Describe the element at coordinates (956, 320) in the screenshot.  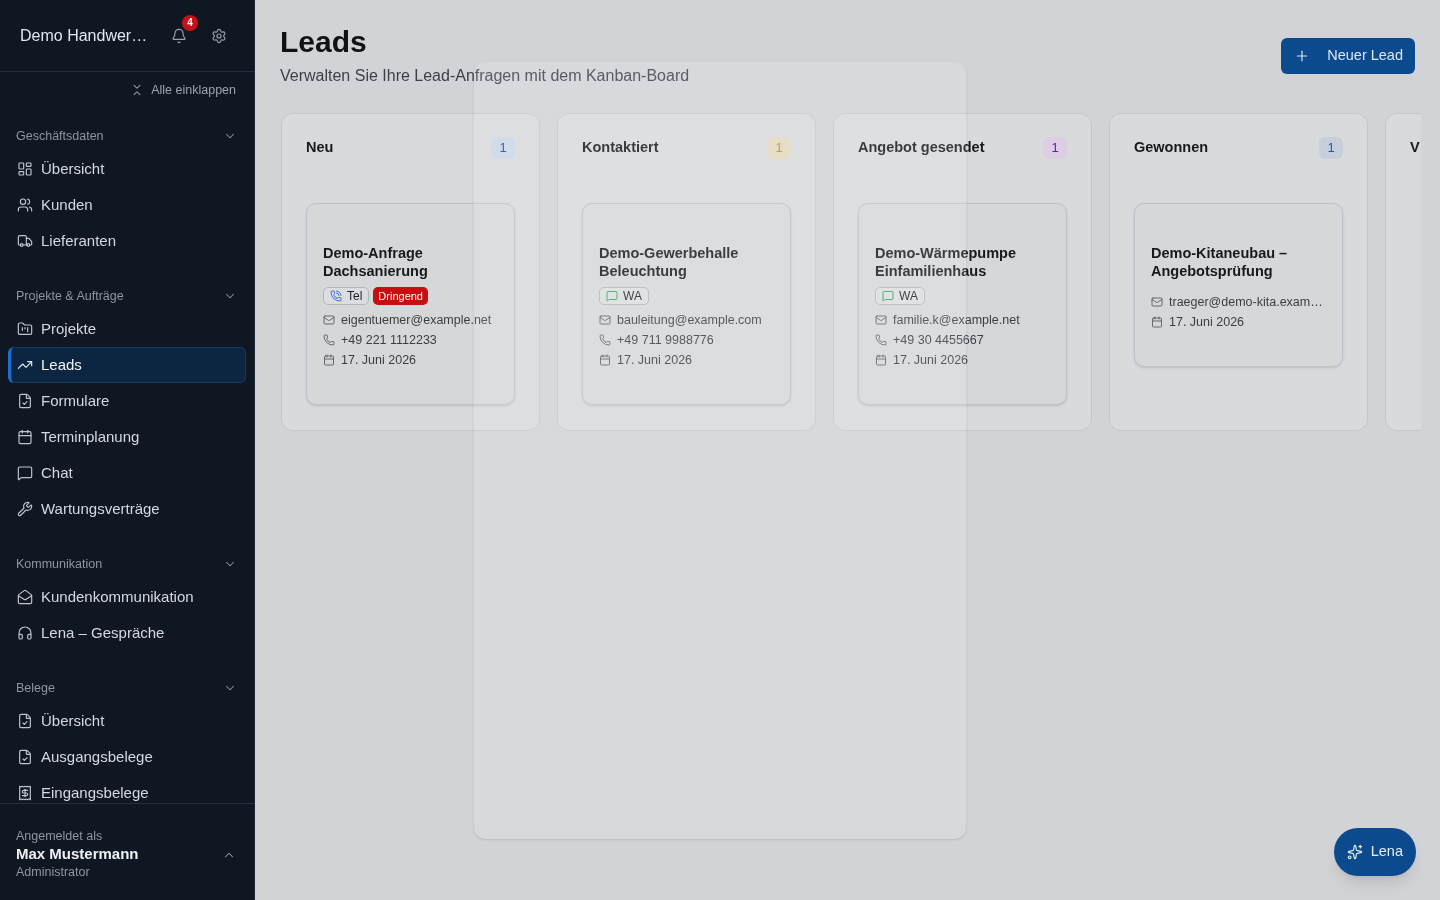
I see `email-text: familie.k@example.net` at that location.